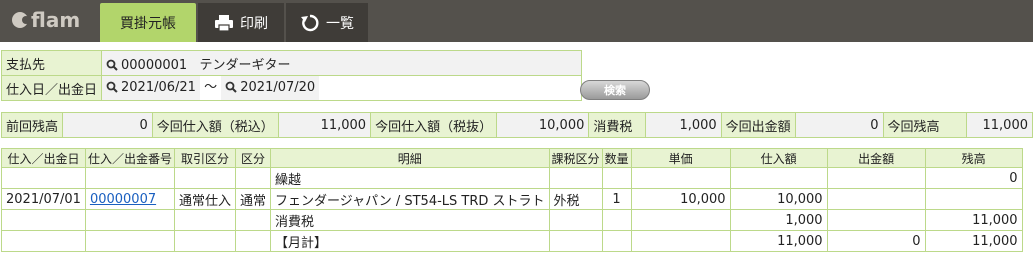 This screenshot has height=258, width=1033. What do you see at coordinates (409, 178) in the screenshot?
I see `cell-desc: 繰越` at bounding box center [409, 178].